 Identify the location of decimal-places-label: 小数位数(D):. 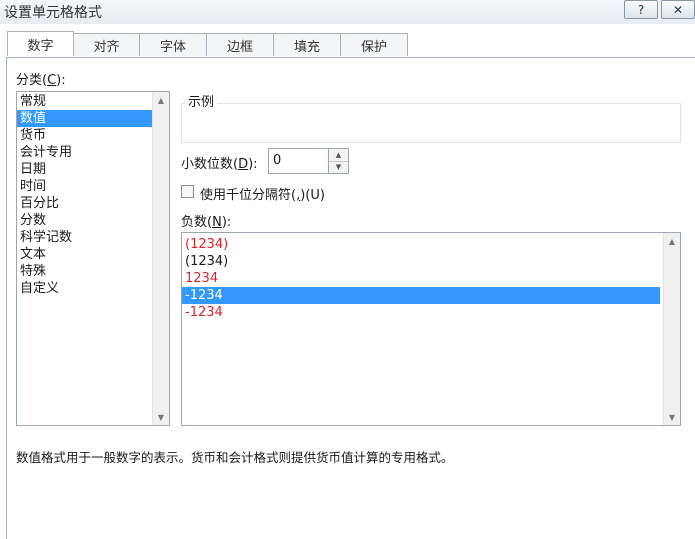
(219, 164).